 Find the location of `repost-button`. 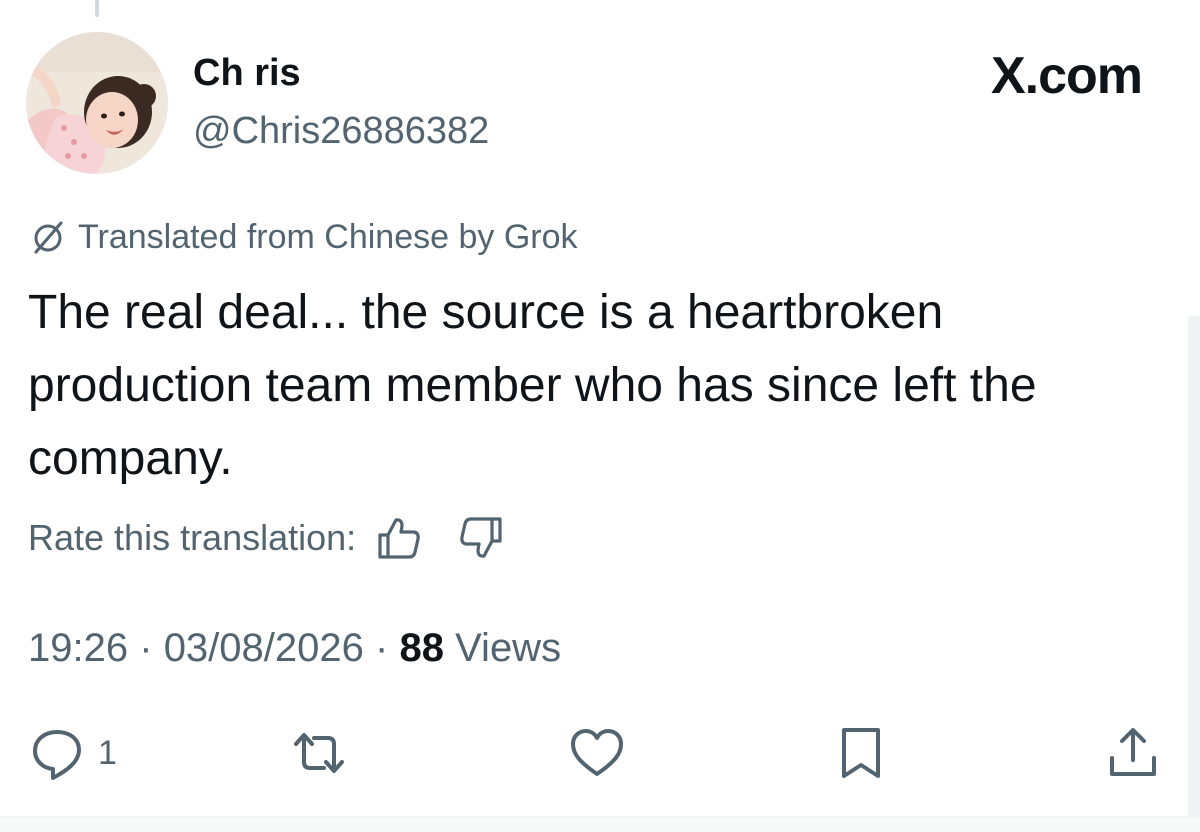

repost-button is located at coordinates (319, 753).